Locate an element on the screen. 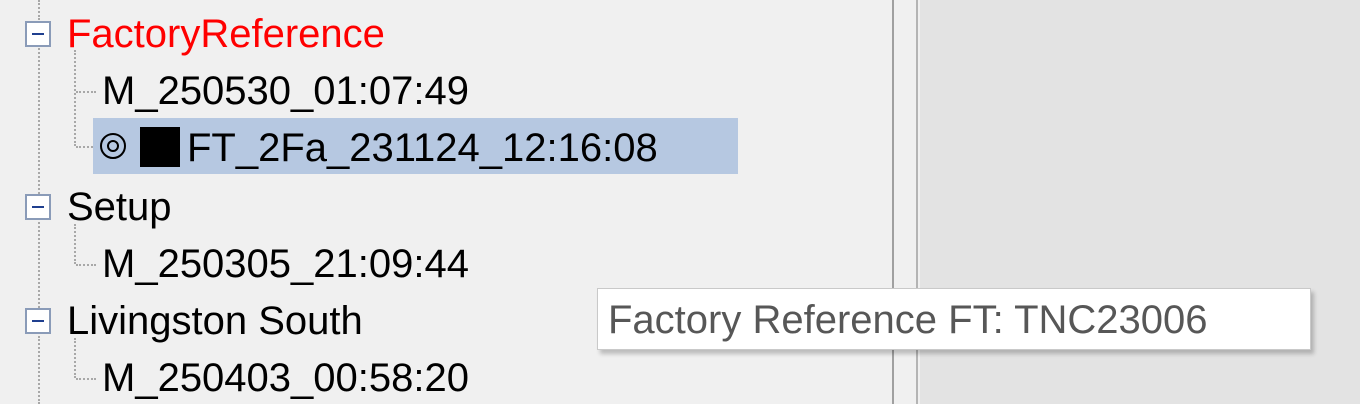  tree-node-factory-reference: FactoryReference is located at coordinates (226, 34).